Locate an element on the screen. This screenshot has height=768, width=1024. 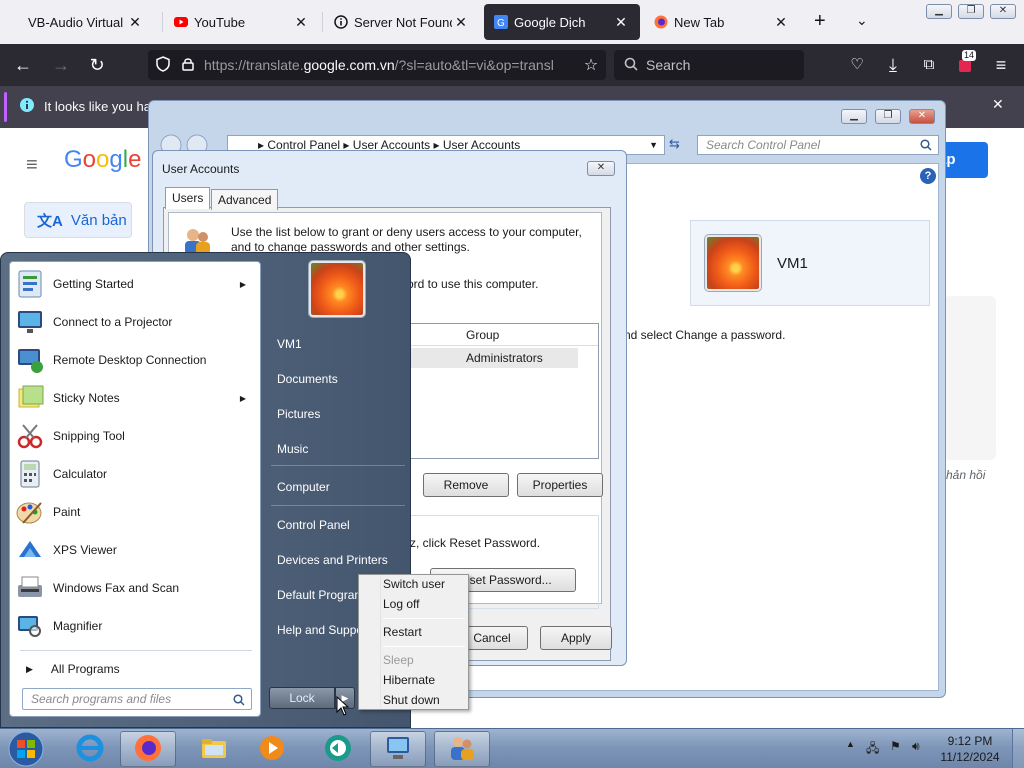
user-card: VM1 is located at coordinates (810, 263).